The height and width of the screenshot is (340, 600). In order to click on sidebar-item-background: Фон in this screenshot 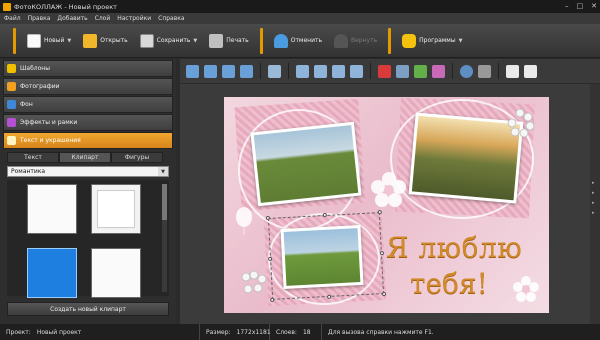, I will do `click(88, 104)`.